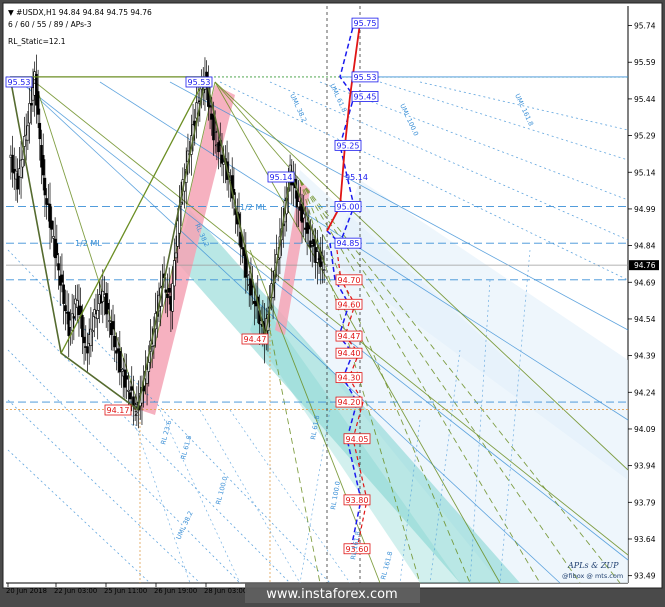 The width and height of the screenshot is (665, 607). Describe the element at coordinates (118, 410) in the screenshot. I see `pivot-label: 94.17` at that location.